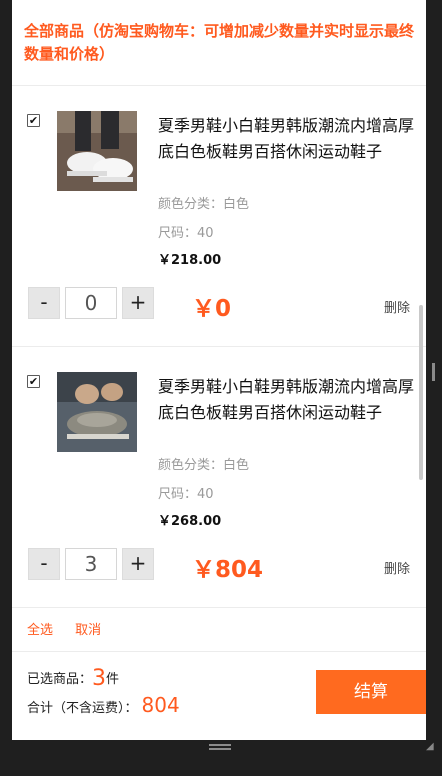 This screenshot has width=442, height=776. I want to click on white-sneaker-image, so click(97, 151).